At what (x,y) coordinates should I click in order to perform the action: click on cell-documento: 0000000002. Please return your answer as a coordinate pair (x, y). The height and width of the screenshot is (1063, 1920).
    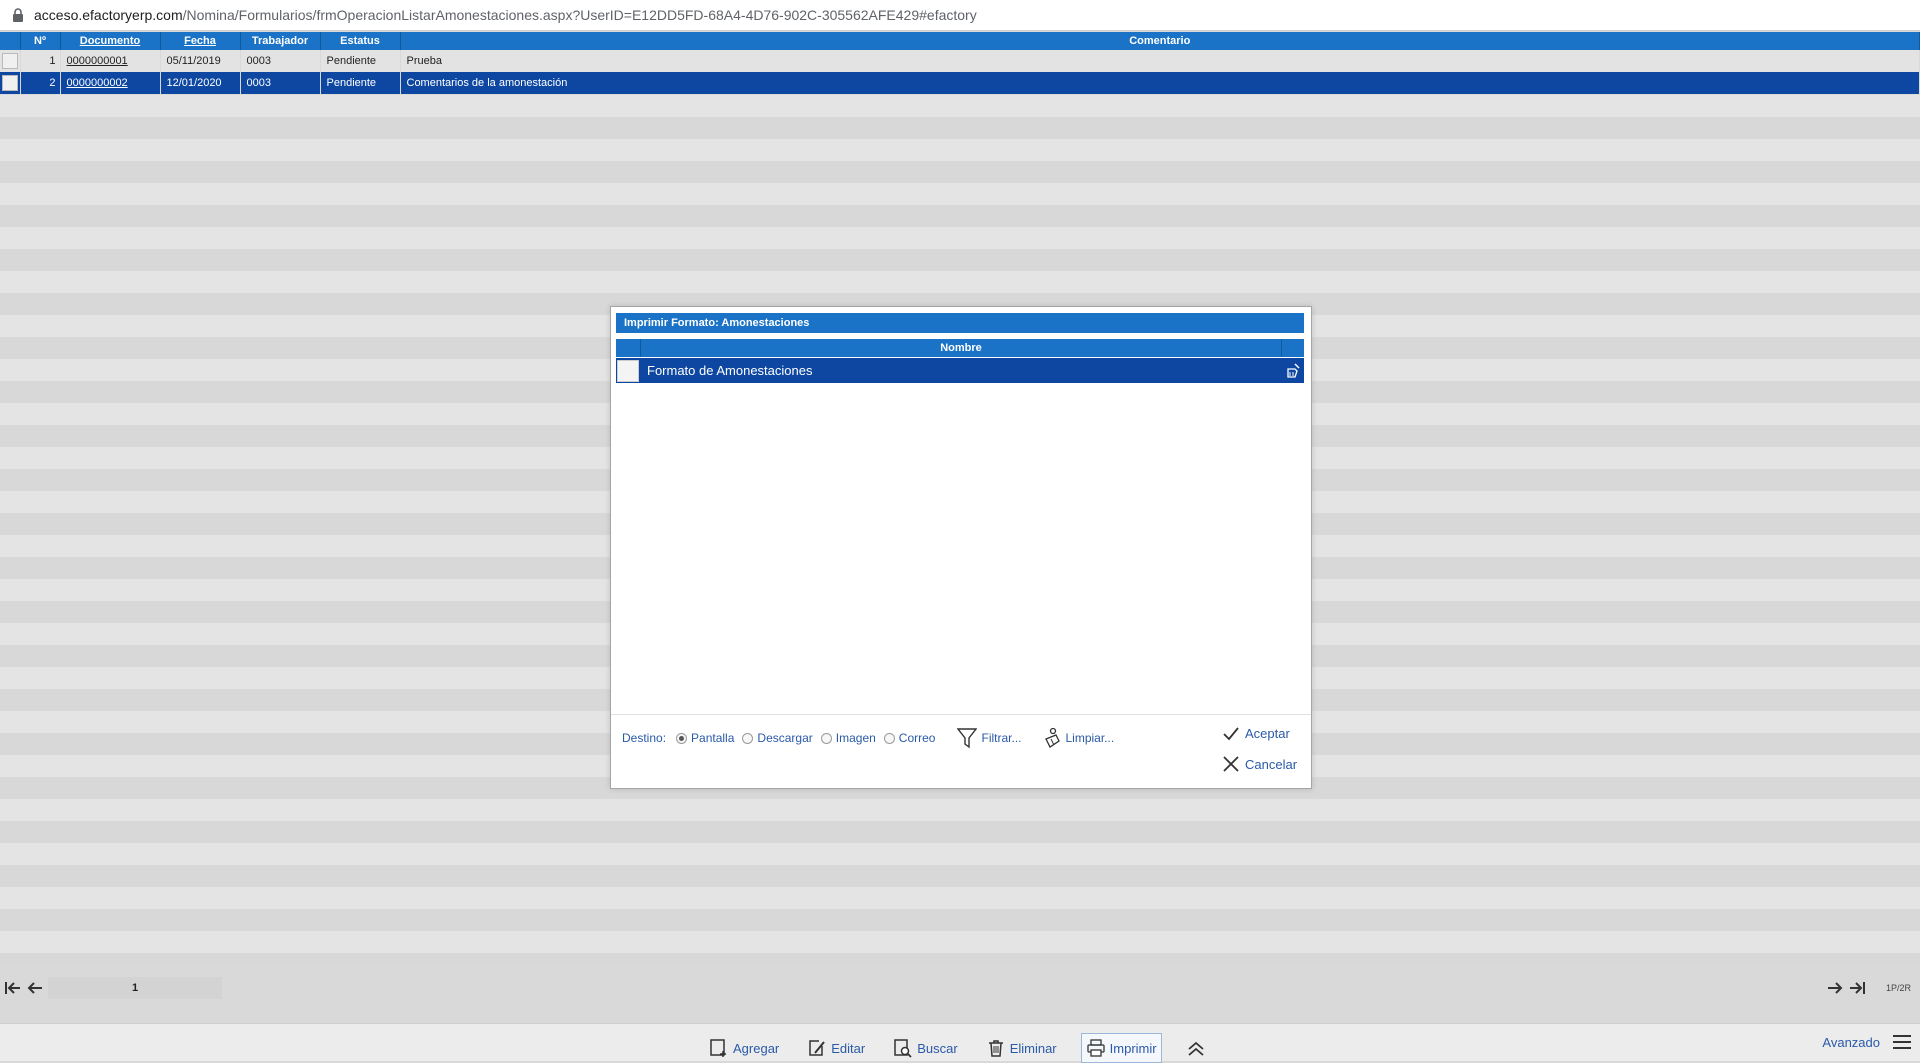
    Looking at the image, I should click on (110, 83).